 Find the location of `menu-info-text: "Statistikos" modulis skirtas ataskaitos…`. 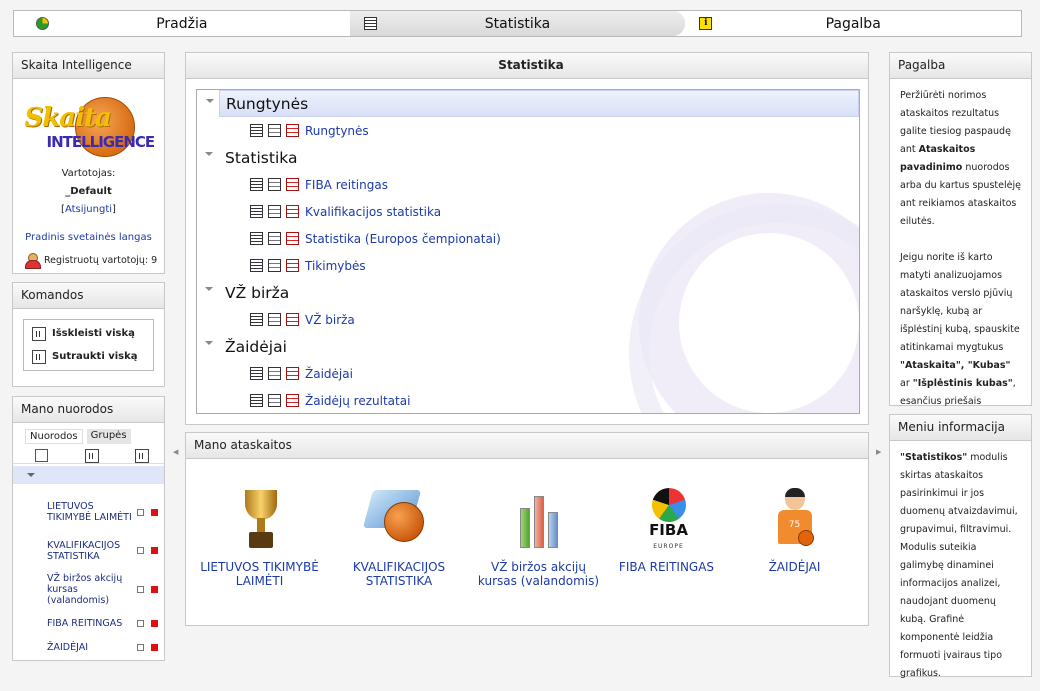

menu-info-text: "Statistikos" modulis skirtas ataskaitos… is located at coordinates (959, 565).